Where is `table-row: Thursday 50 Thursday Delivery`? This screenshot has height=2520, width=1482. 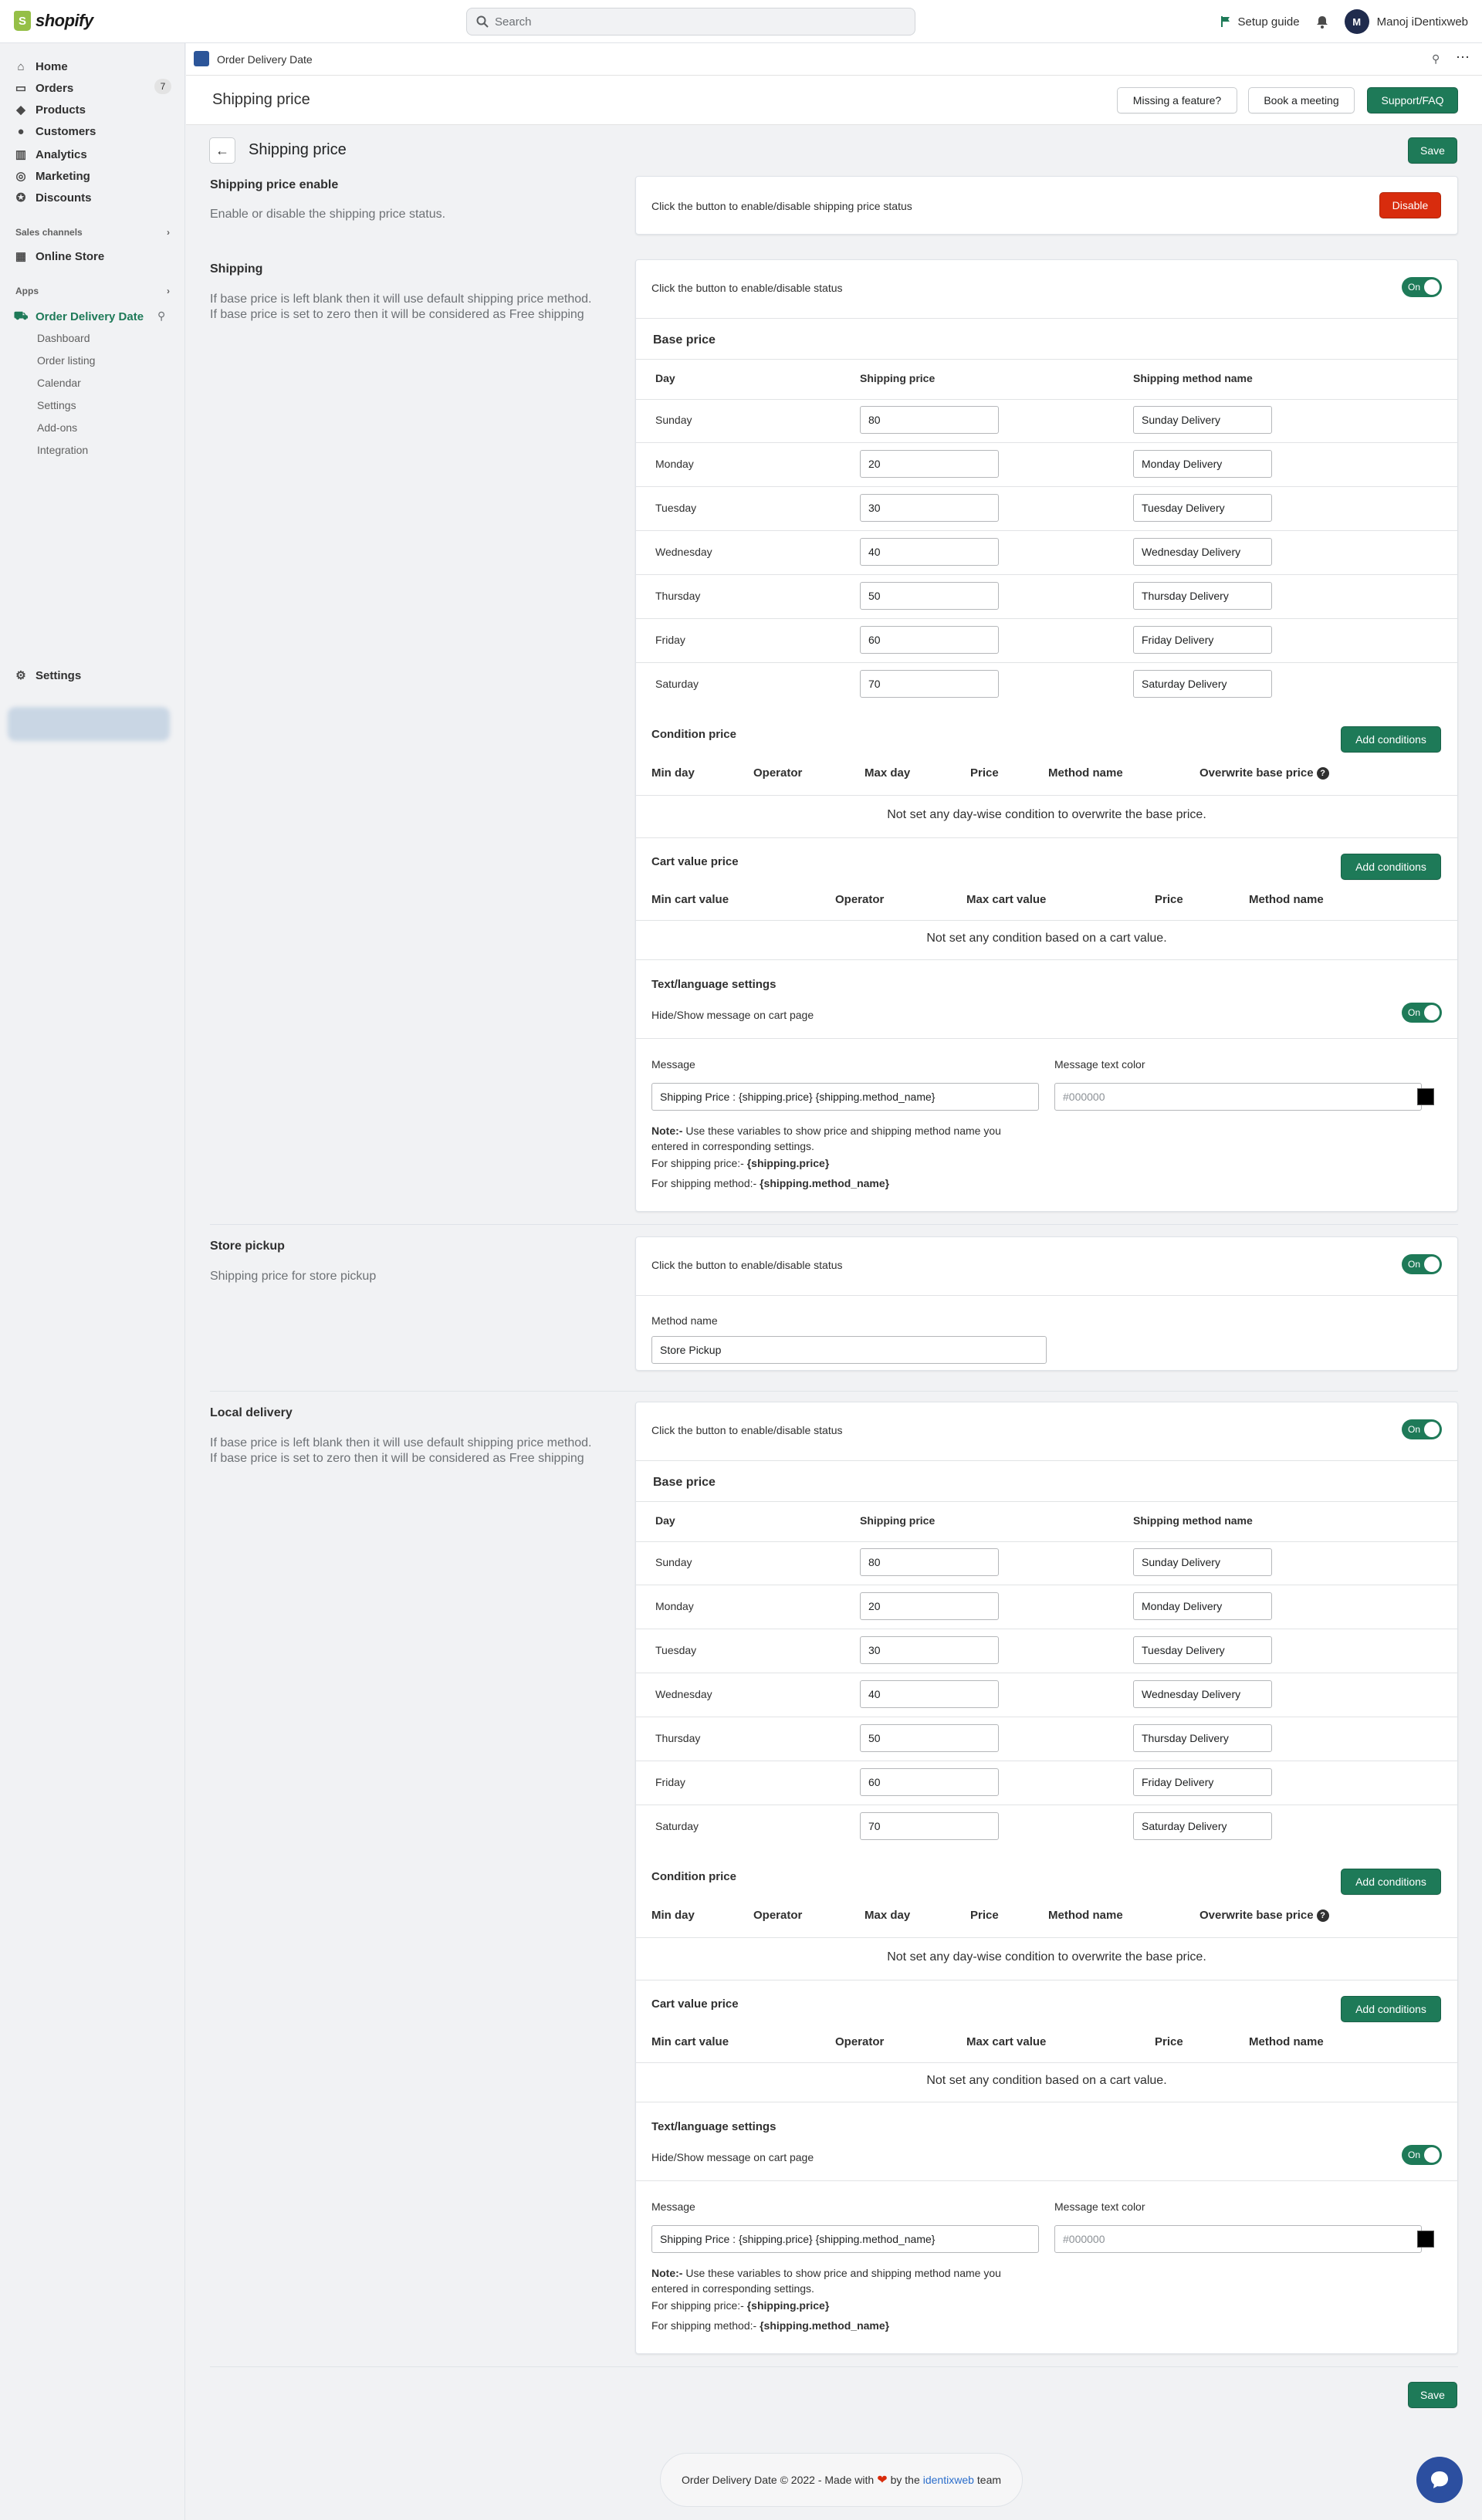
table-row: Thursday 50 Thursday Delivery is located at coordinates (1046, 1739).